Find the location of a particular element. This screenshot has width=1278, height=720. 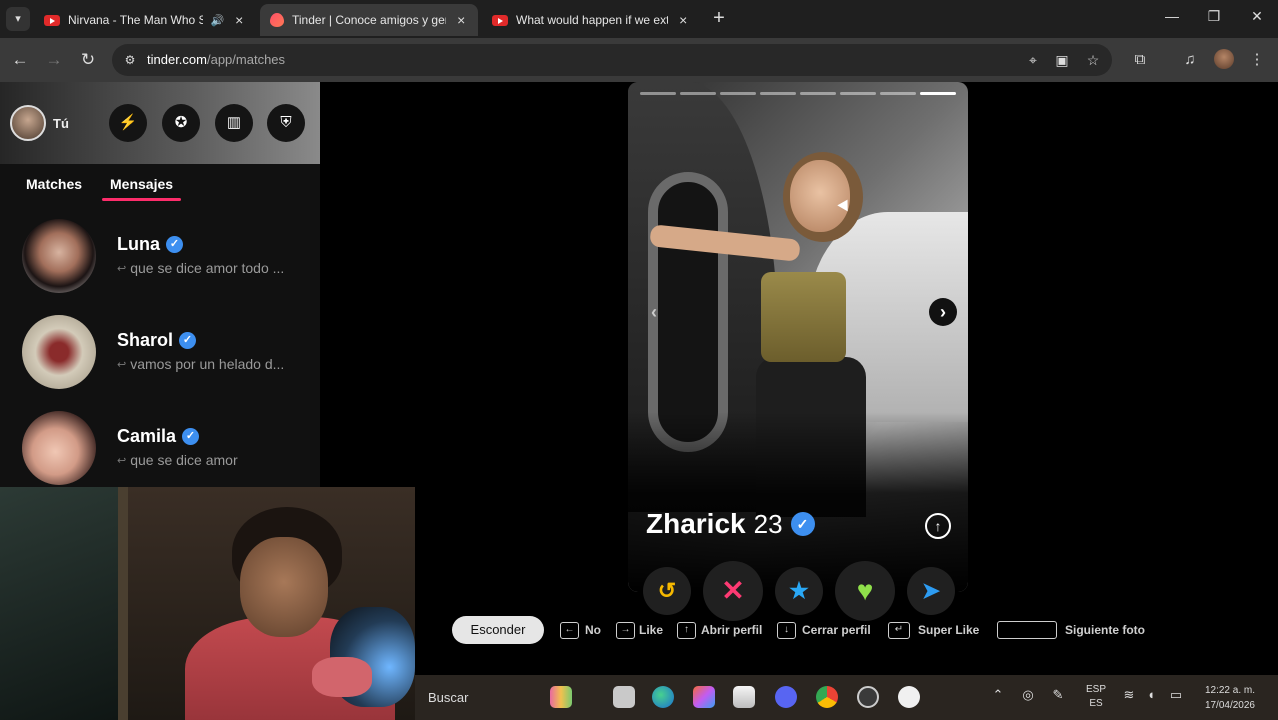

url-host: tinder.com is located at coordinates (177, 59).